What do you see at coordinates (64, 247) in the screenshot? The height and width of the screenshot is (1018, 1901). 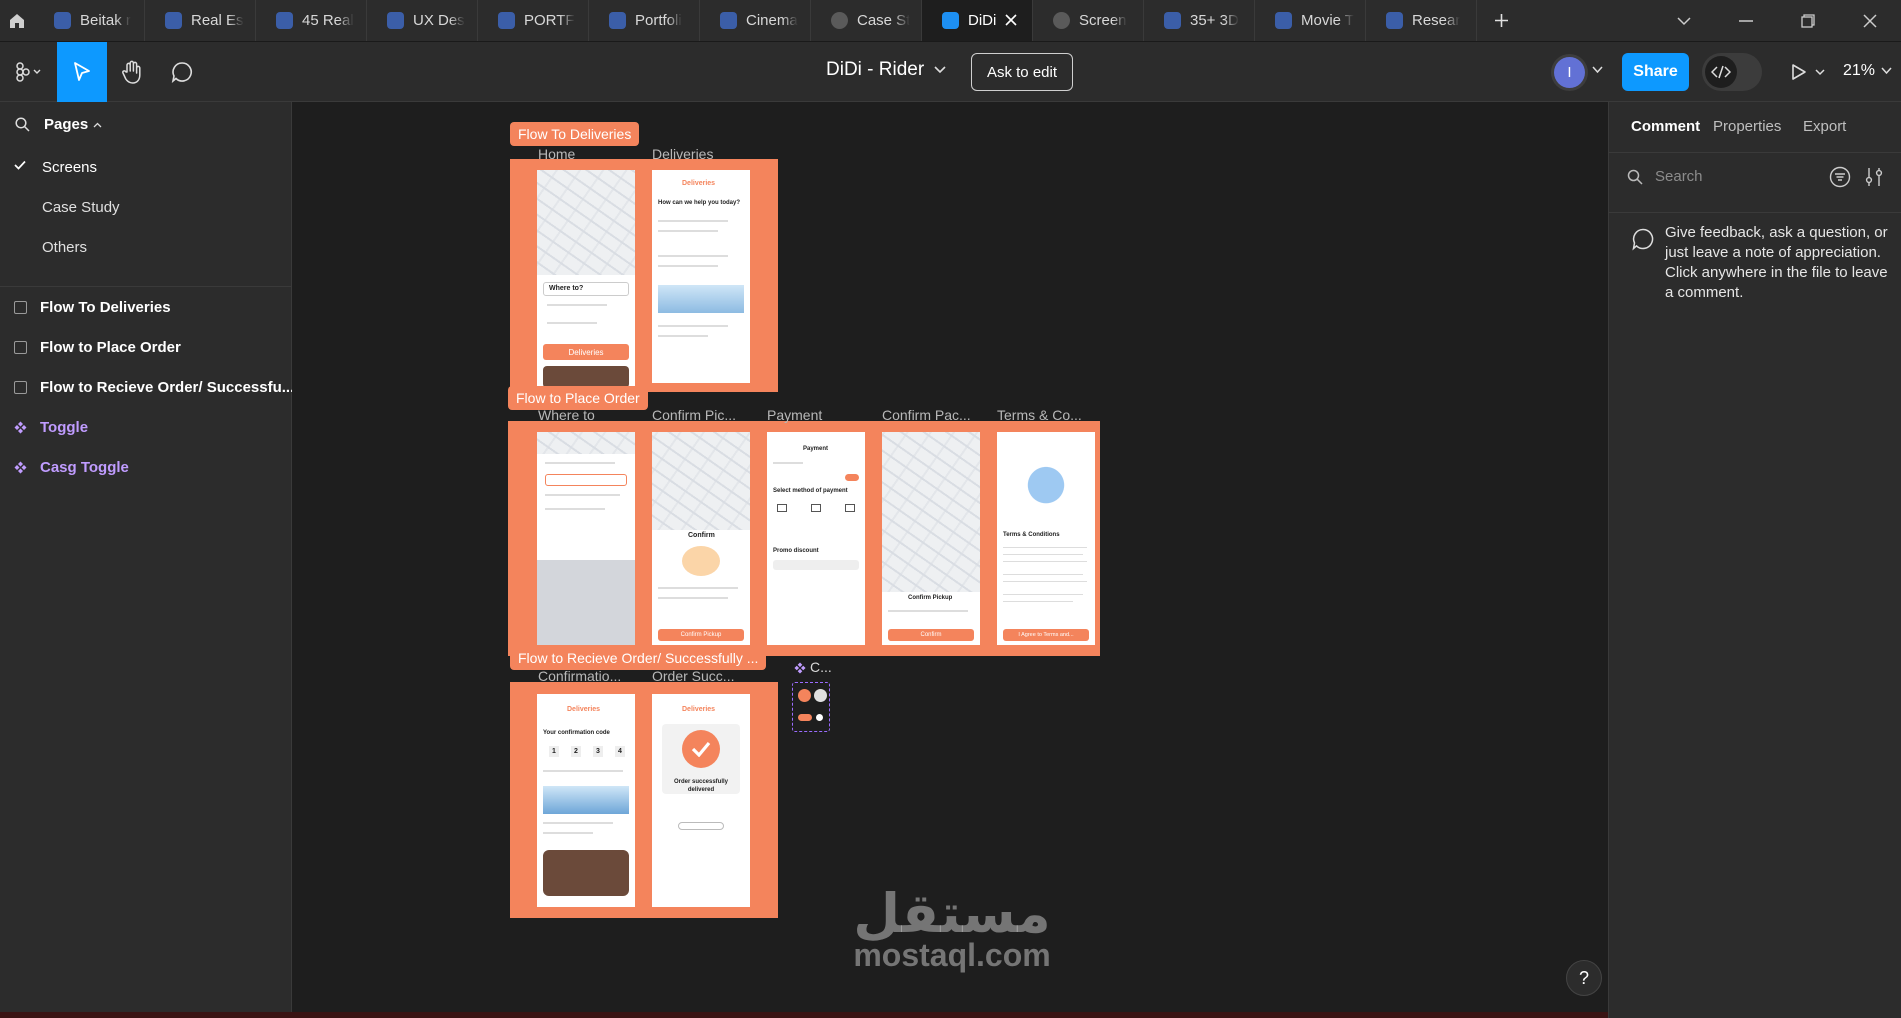 I see `page-item-others: Others` at bounding box center [64, 247].